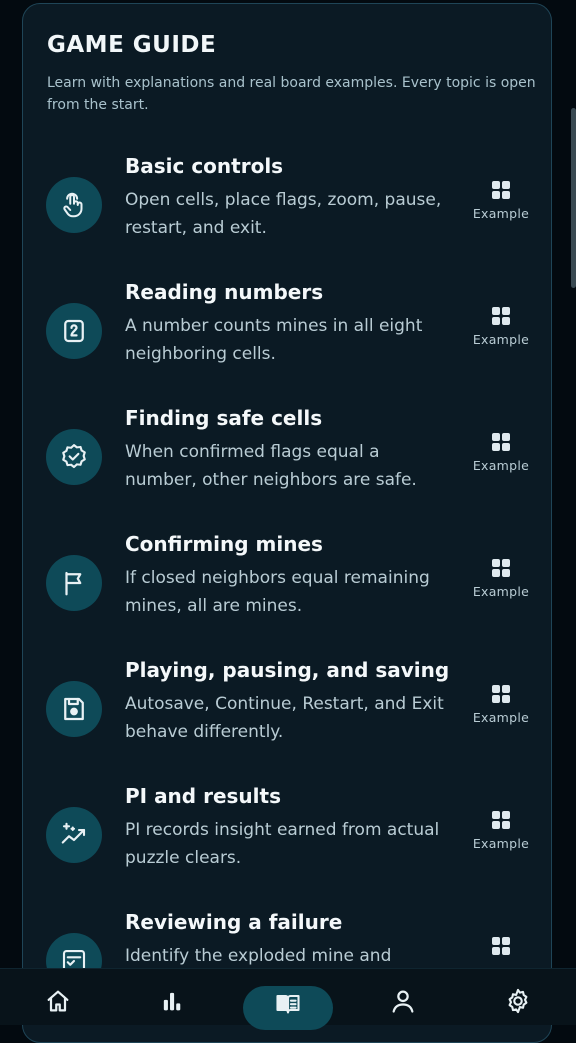 The height and width of the screenshot is (1043, 576). What do you see at coordinates (224, 418) in the screenshot?
I see `topic-title: Finding safe cells` at bounding box center [224, 418].